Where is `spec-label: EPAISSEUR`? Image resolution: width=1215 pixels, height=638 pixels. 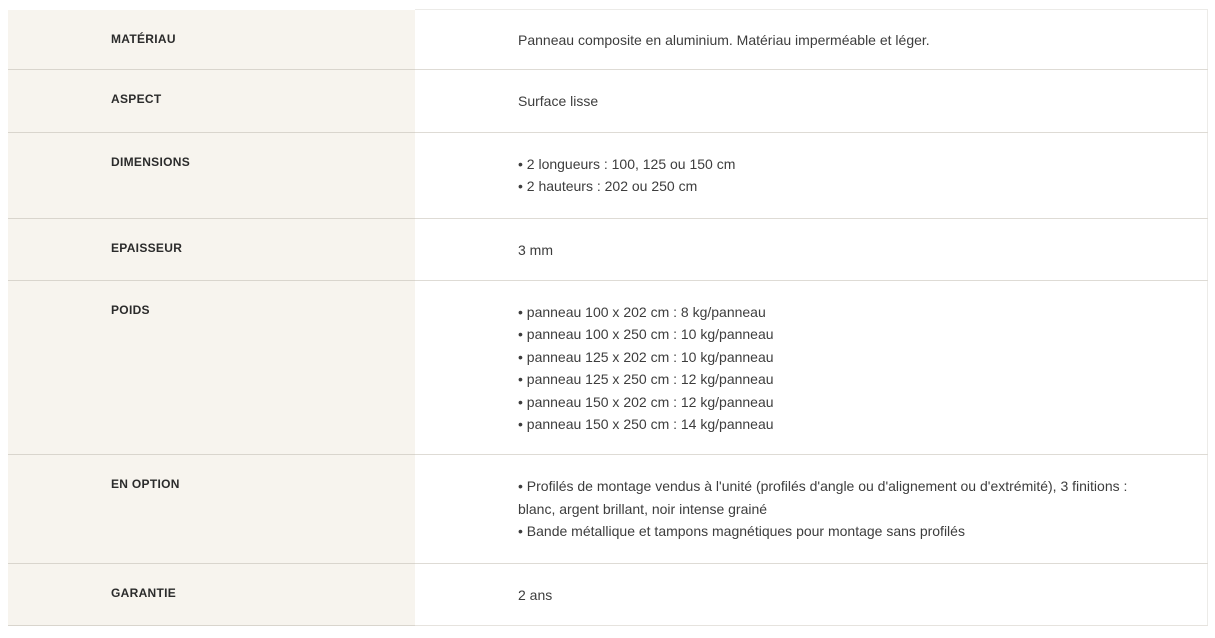 spec-label: EPAISSEUR is located at coordinates (211, 250).